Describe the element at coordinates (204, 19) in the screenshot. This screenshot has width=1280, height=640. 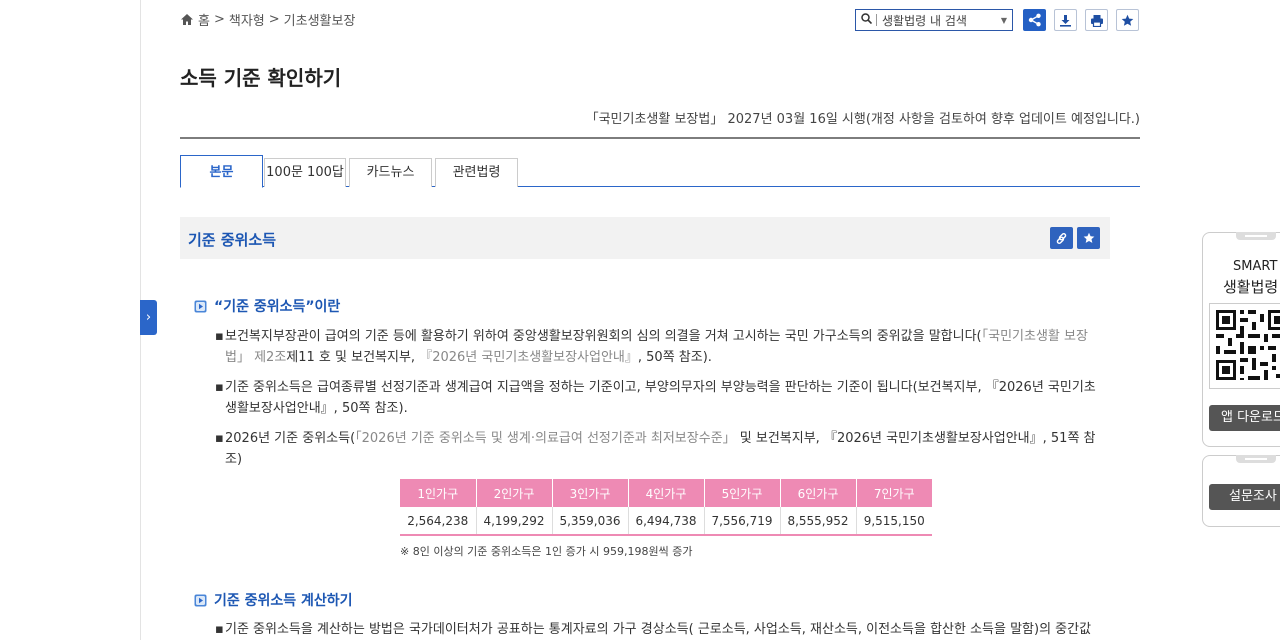
I see `breadcrumb-home: 홈` at that location.